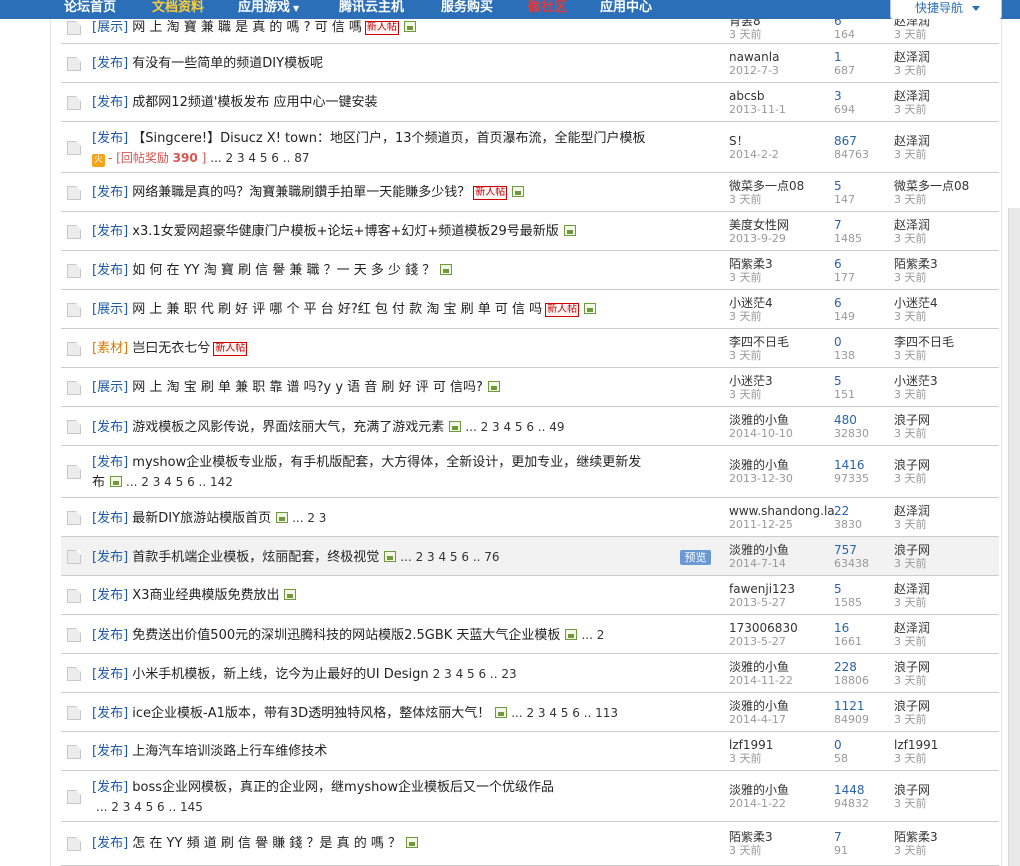 This screenshot has width=1020, height=866. What do you see at coordinates (838, 57) in the screenshot?
I see `reply-count: 1` at bounding box center [838, 57].